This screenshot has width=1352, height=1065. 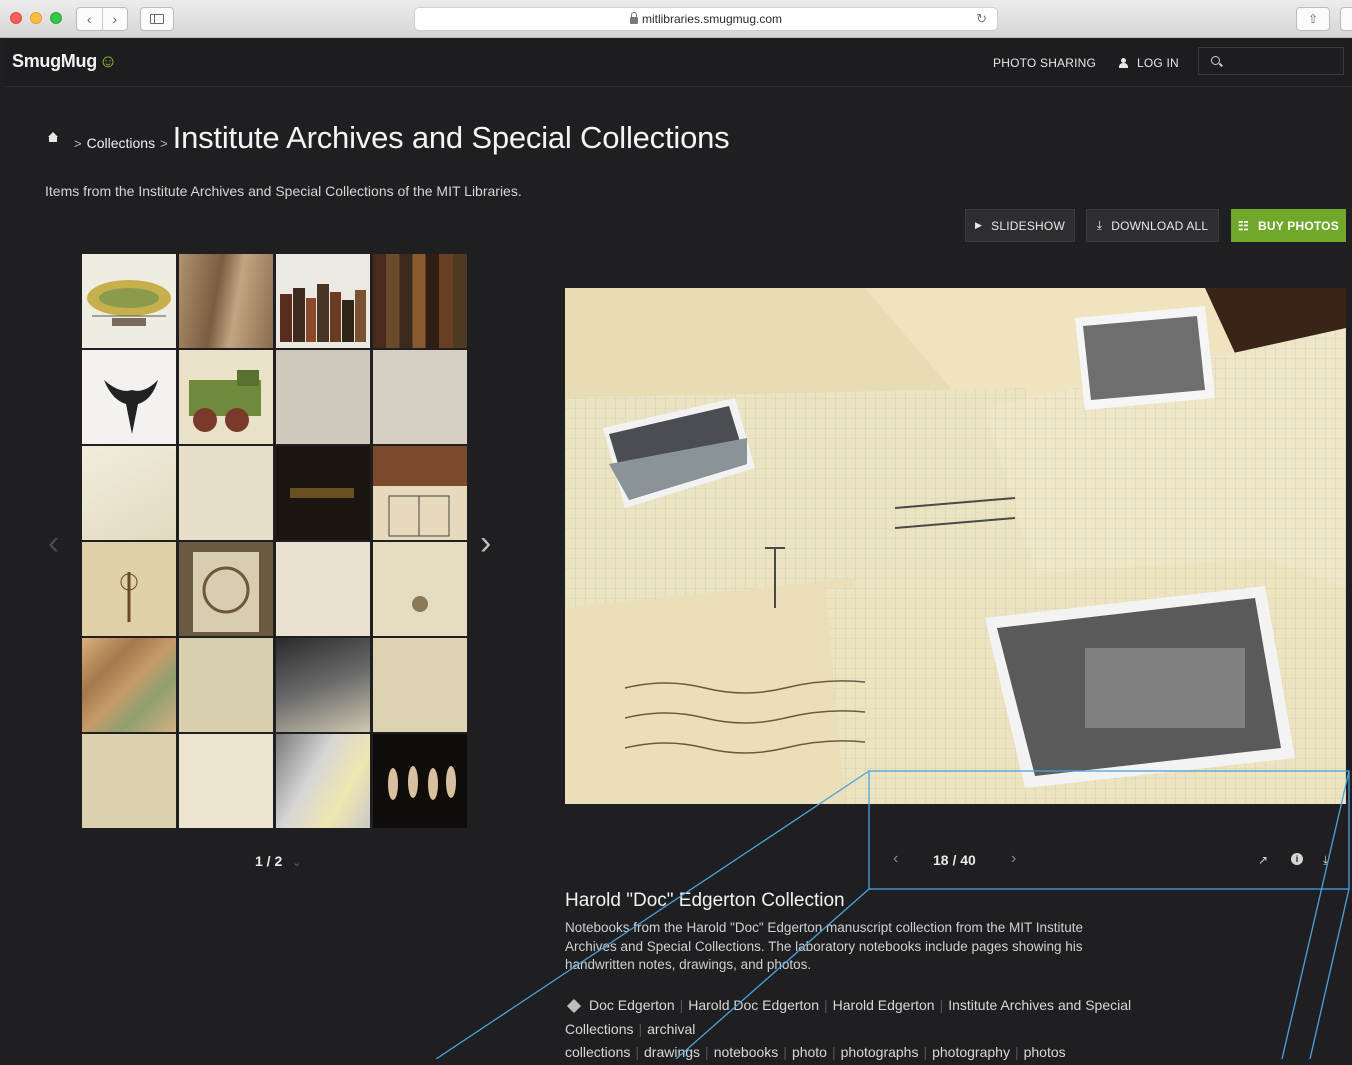 I want to click on tag-link: Doc Edgerton, so click(x=632, y=1005).